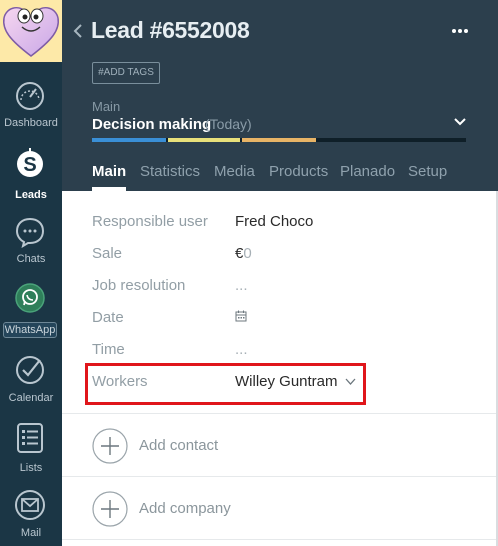 The width and height of the screenshot is (498, 546). Describe the element at coordinates (170, 30) in the screenshot. I see `lead-title: Lead #6552008` at that location.